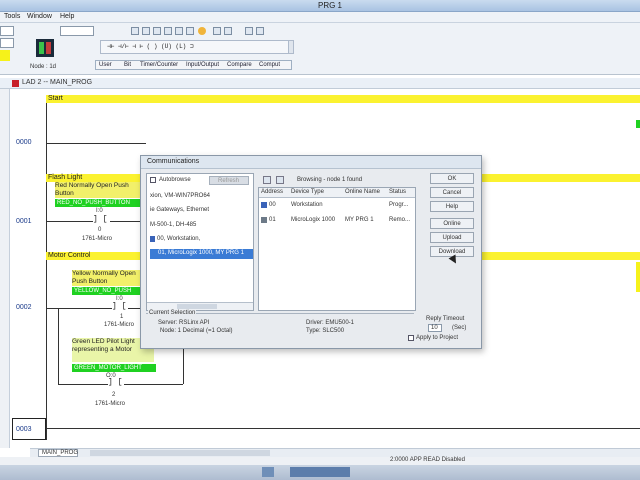 This screenshot has width=640, height=480. I want to click on current-selection-label: Current Selection, so click(172, 313).